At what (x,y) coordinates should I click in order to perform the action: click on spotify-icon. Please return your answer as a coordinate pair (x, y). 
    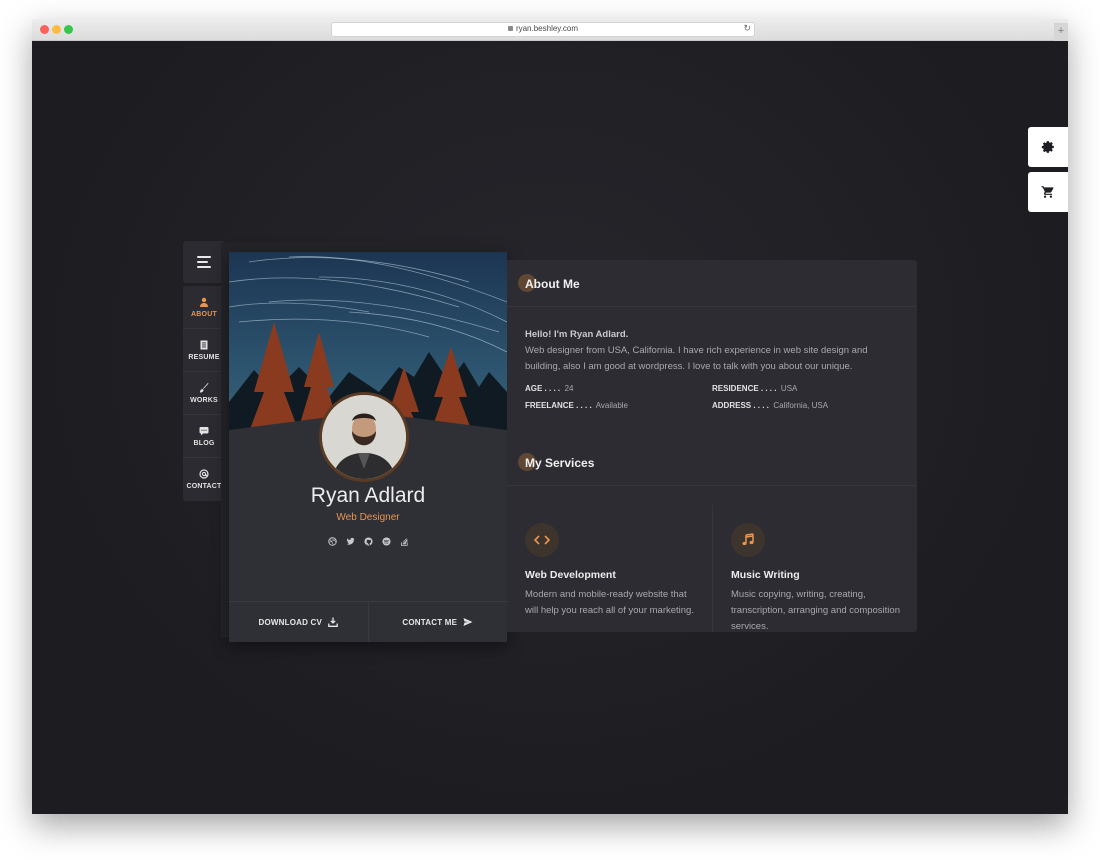
    Looking at the image, I should click on (386, 541).